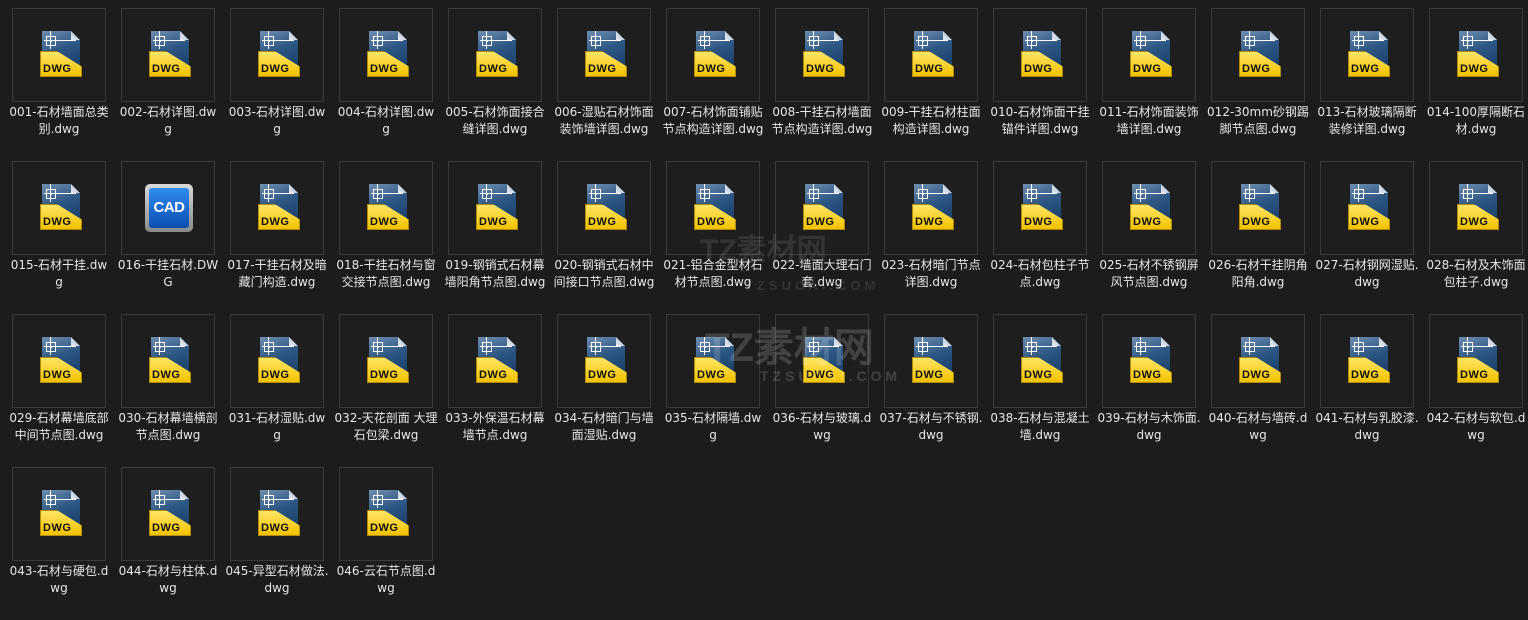 This screenshot has height=620, width=1528. I want to click on file-item: DWG 018-干挂石材与窗交接节点图.dwg, so click(386, 237).